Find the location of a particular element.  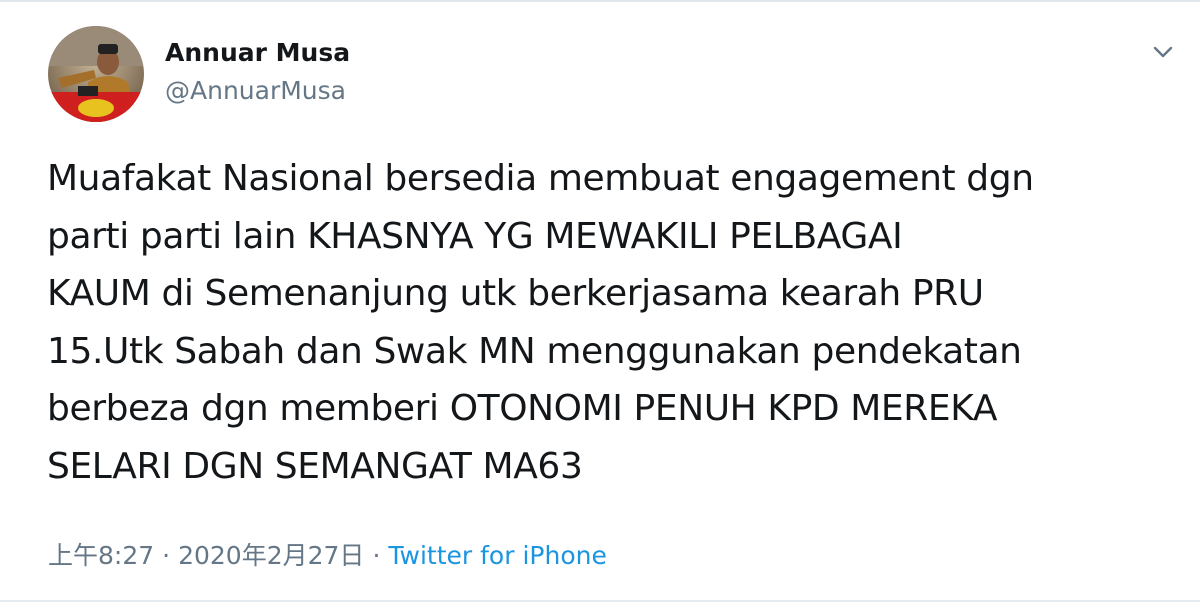

chevron-down-icon is located at coordinates (1163, 52).